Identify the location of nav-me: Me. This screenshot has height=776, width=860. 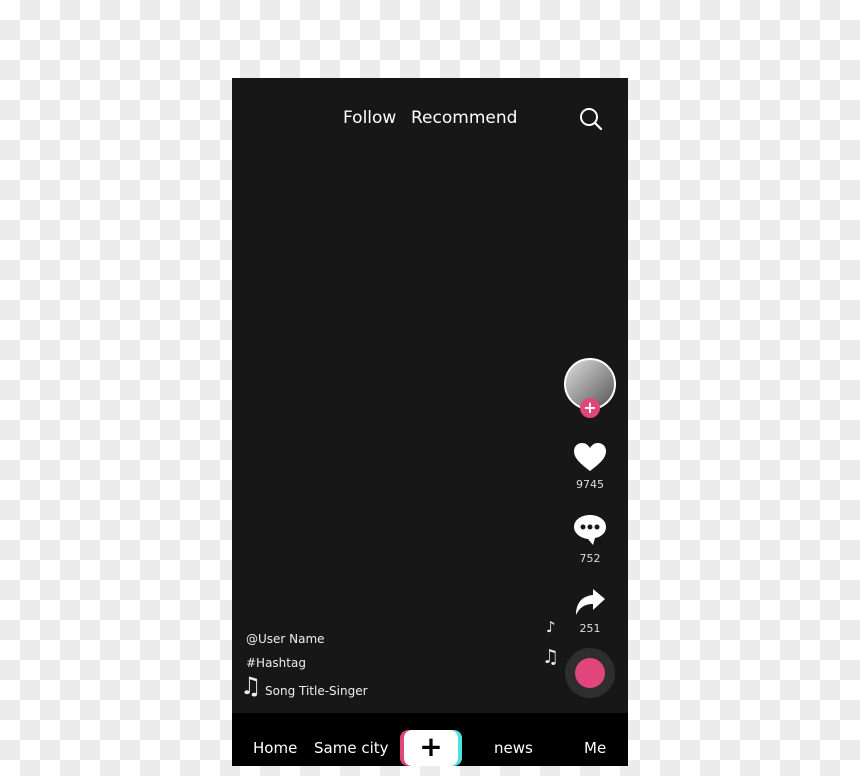
(595, 748).